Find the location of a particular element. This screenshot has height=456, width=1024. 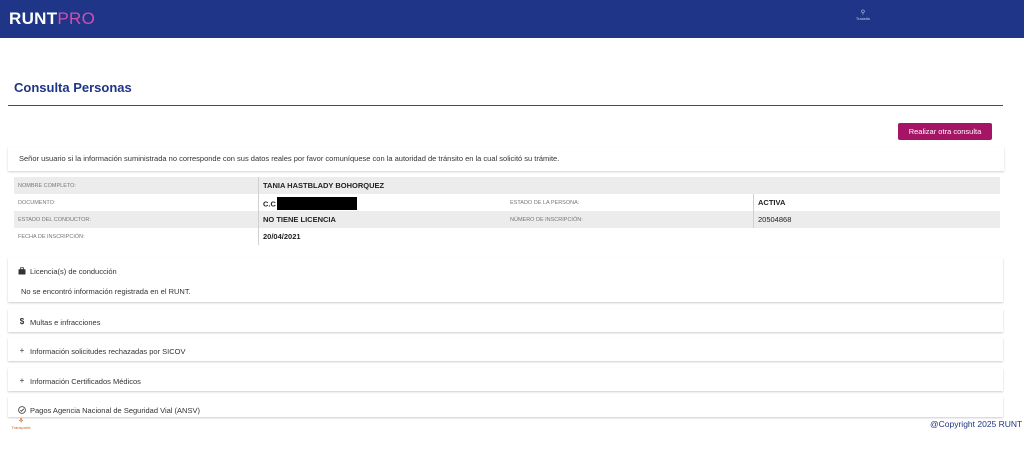

fines-panel: $ Multas e infracciones is located at coordinates (505, 320).